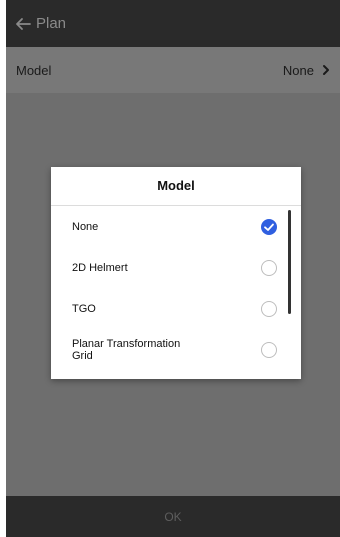  I want to click on bottom-action-bar: OK, so click(173, 516).